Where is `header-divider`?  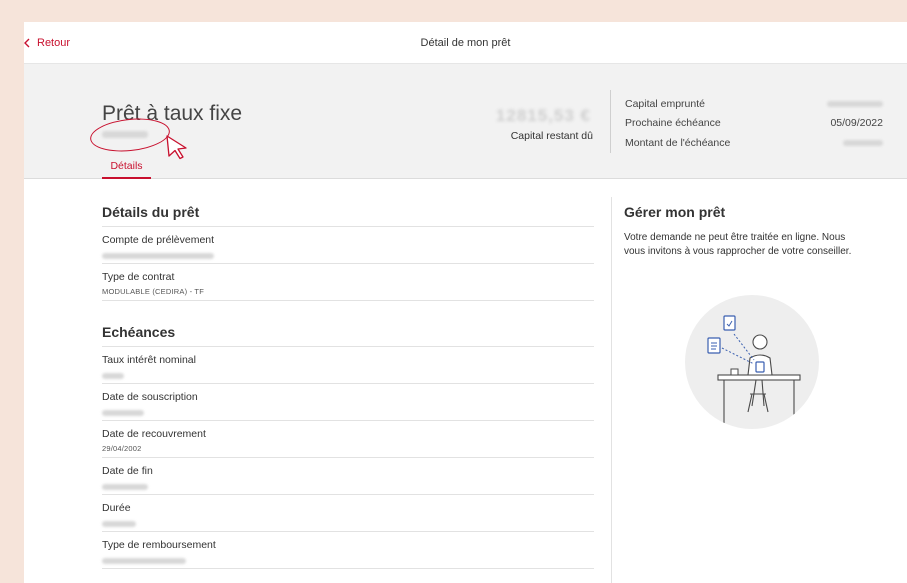 header-divider is located at coordinates (610, 121).